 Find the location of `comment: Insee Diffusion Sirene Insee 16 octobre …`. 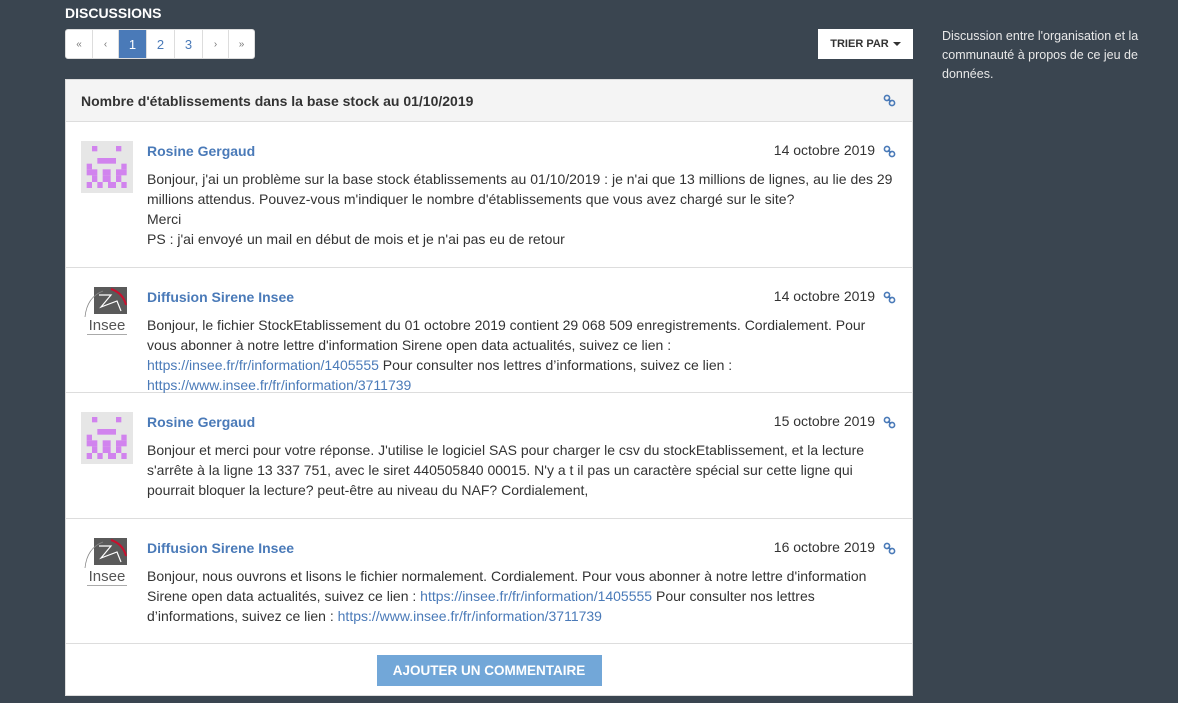

comment: Insee Diffusion Sirene Insee 16 octobre … is located at coordinates (489, 581).